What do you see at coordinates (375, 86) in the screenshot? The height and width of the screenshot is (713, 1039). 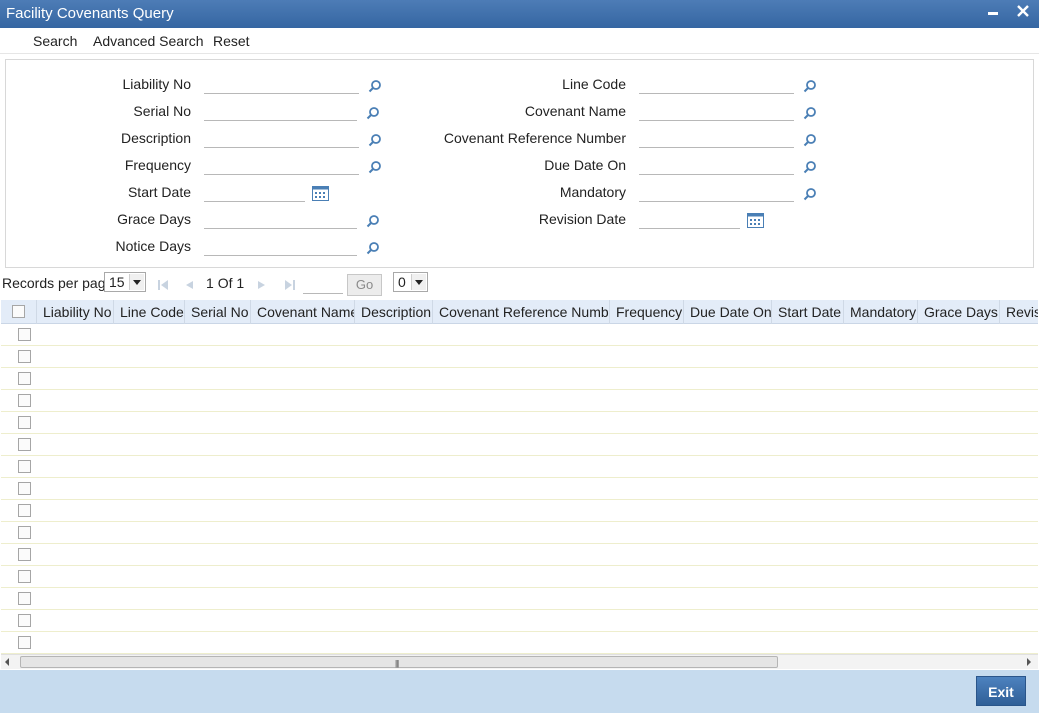 I see `liability-no-search-icon` at bounding box center [375, 86].